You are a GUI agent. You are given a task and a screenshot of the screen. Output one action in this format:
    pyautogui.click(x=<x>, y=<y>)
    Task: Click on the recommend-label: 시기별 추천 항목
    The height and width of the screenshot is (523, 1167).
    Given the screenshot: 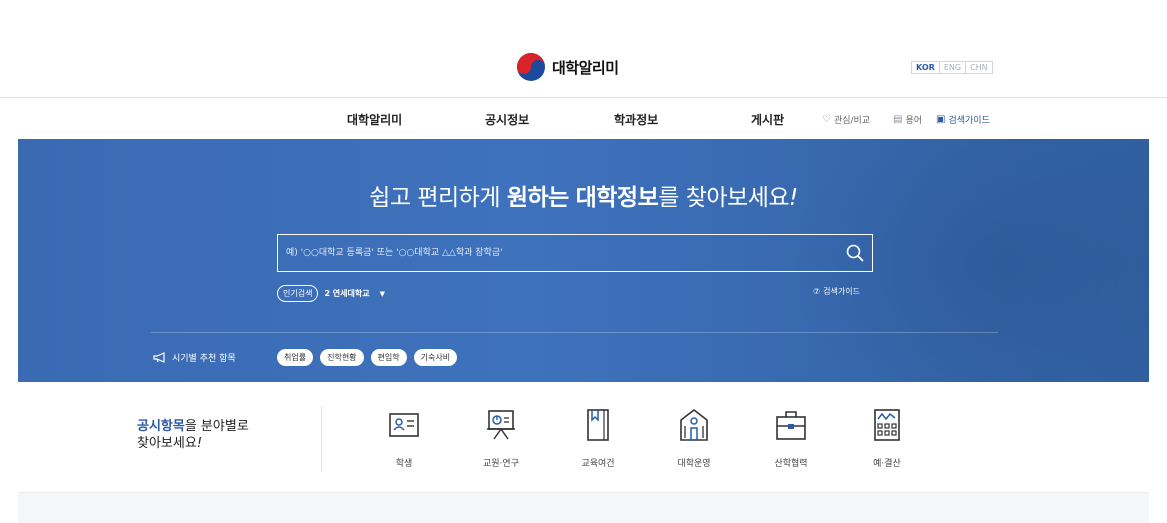 What is the action you would take?
    pyautogui.click(x=215, y=357)
    